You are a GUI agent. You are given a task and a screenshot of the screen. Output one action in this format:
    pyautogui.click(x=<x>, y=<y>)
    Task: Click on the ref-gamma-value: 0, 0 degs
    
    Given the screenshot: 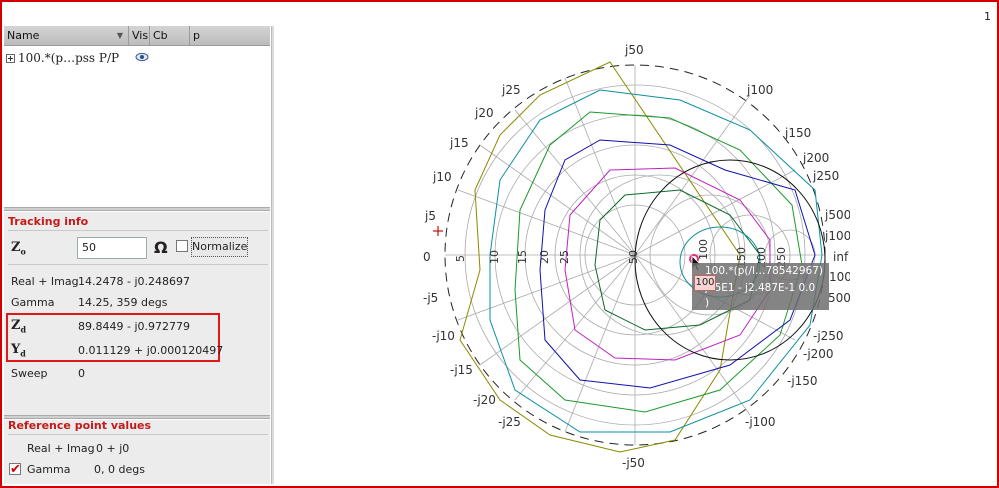 What is the action you would take?
    pyautogui.click(x=119, y=469)
    